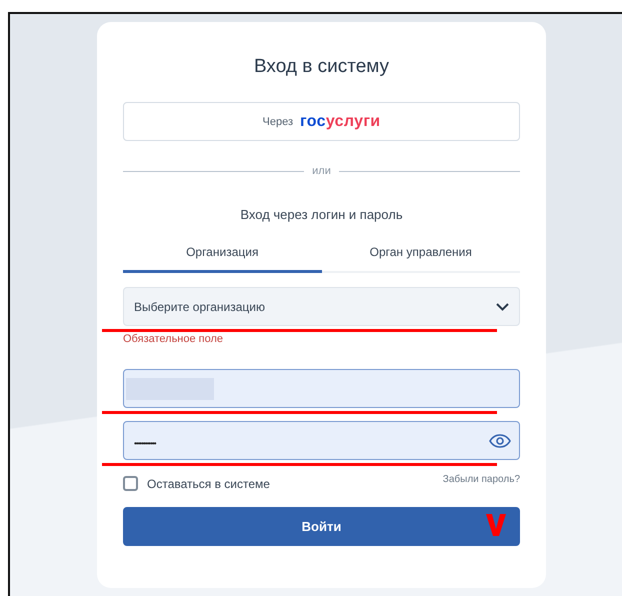 This screenshot has height=596, width=622. Describe the element at coordinates (222, 258) in the screenshot. I see `login-tab: Организация` at that location.